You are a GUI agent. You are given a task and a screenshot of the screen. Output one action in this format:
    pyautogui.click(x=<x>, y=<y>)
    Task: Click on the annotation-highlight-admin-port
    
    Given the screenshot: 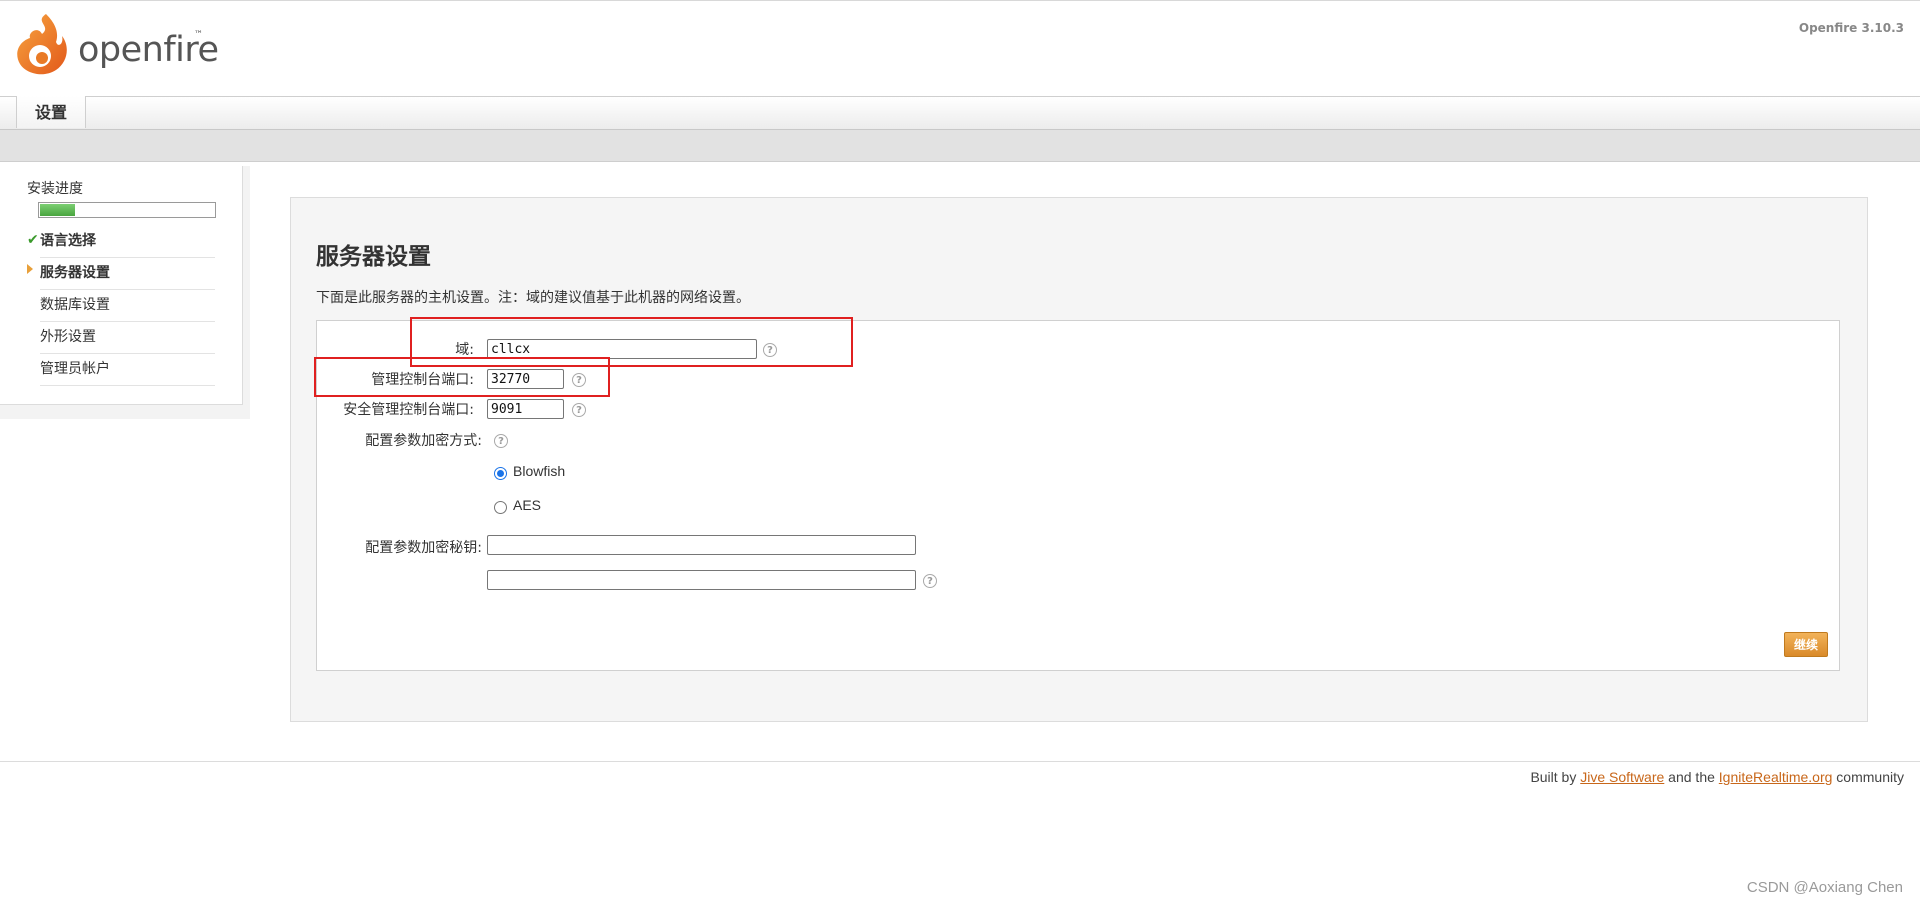 What is the action you would take?
    pyautogui.click(x=462, y=377)
    